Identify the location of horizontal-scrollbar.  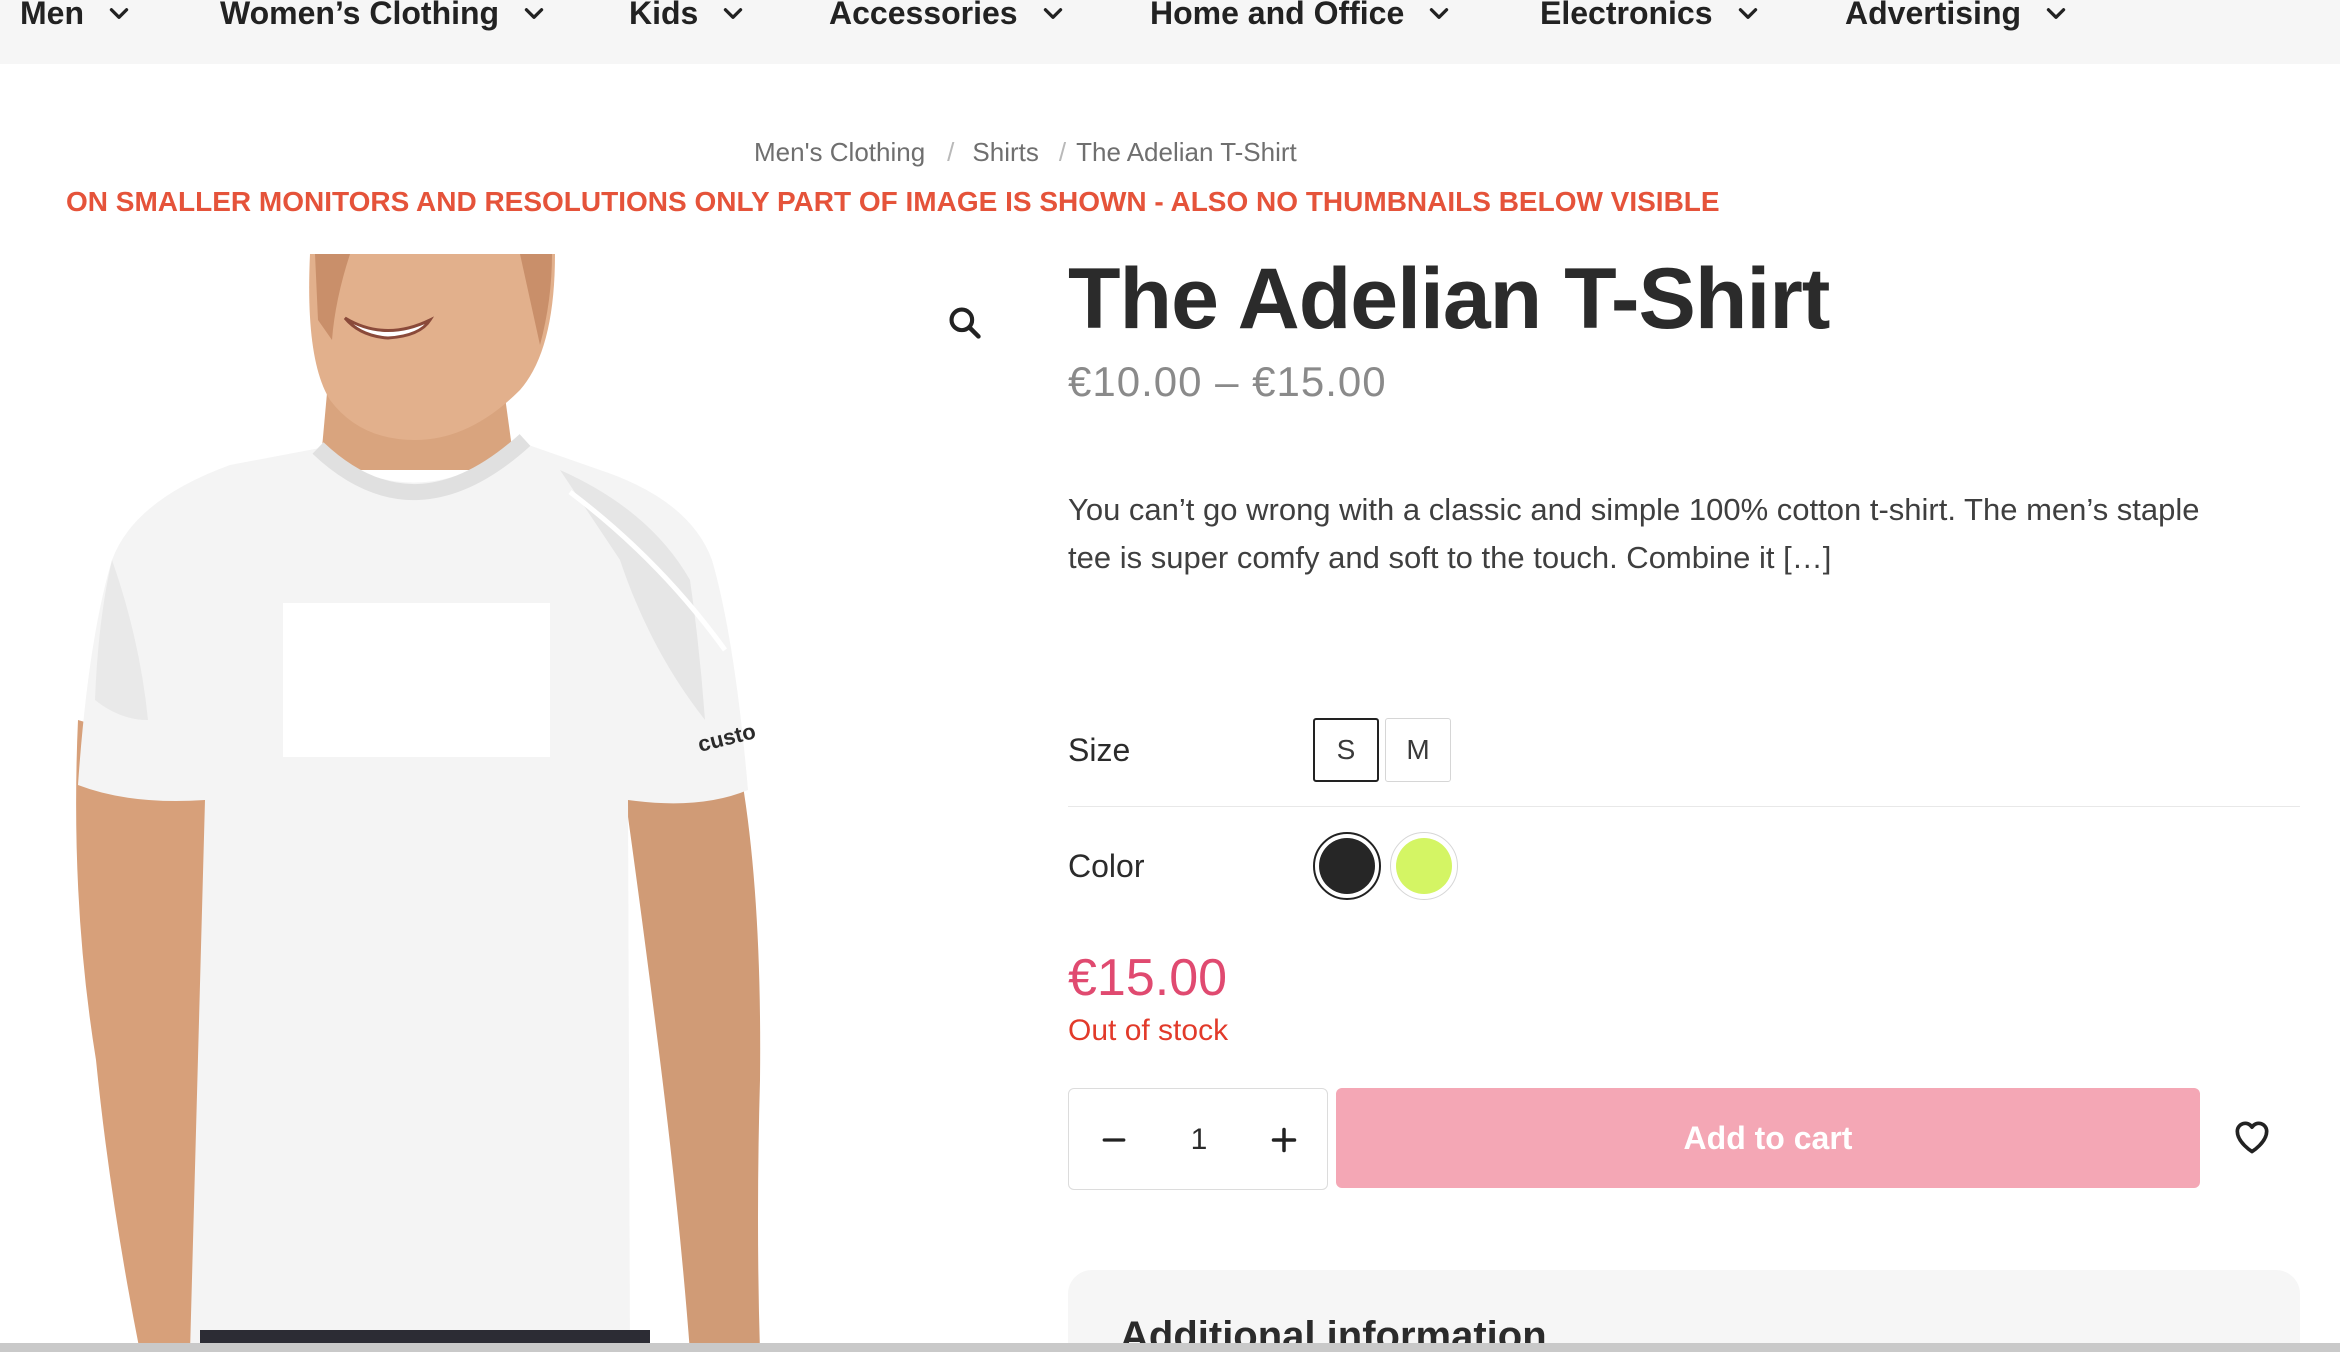
(1170, 1347).